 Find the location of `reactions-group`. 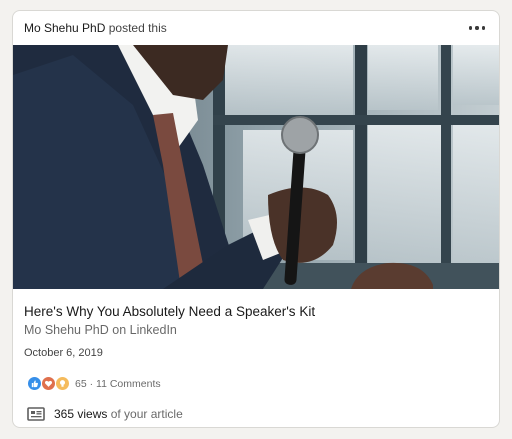

reactions-group is located at coordinates (48, 383).